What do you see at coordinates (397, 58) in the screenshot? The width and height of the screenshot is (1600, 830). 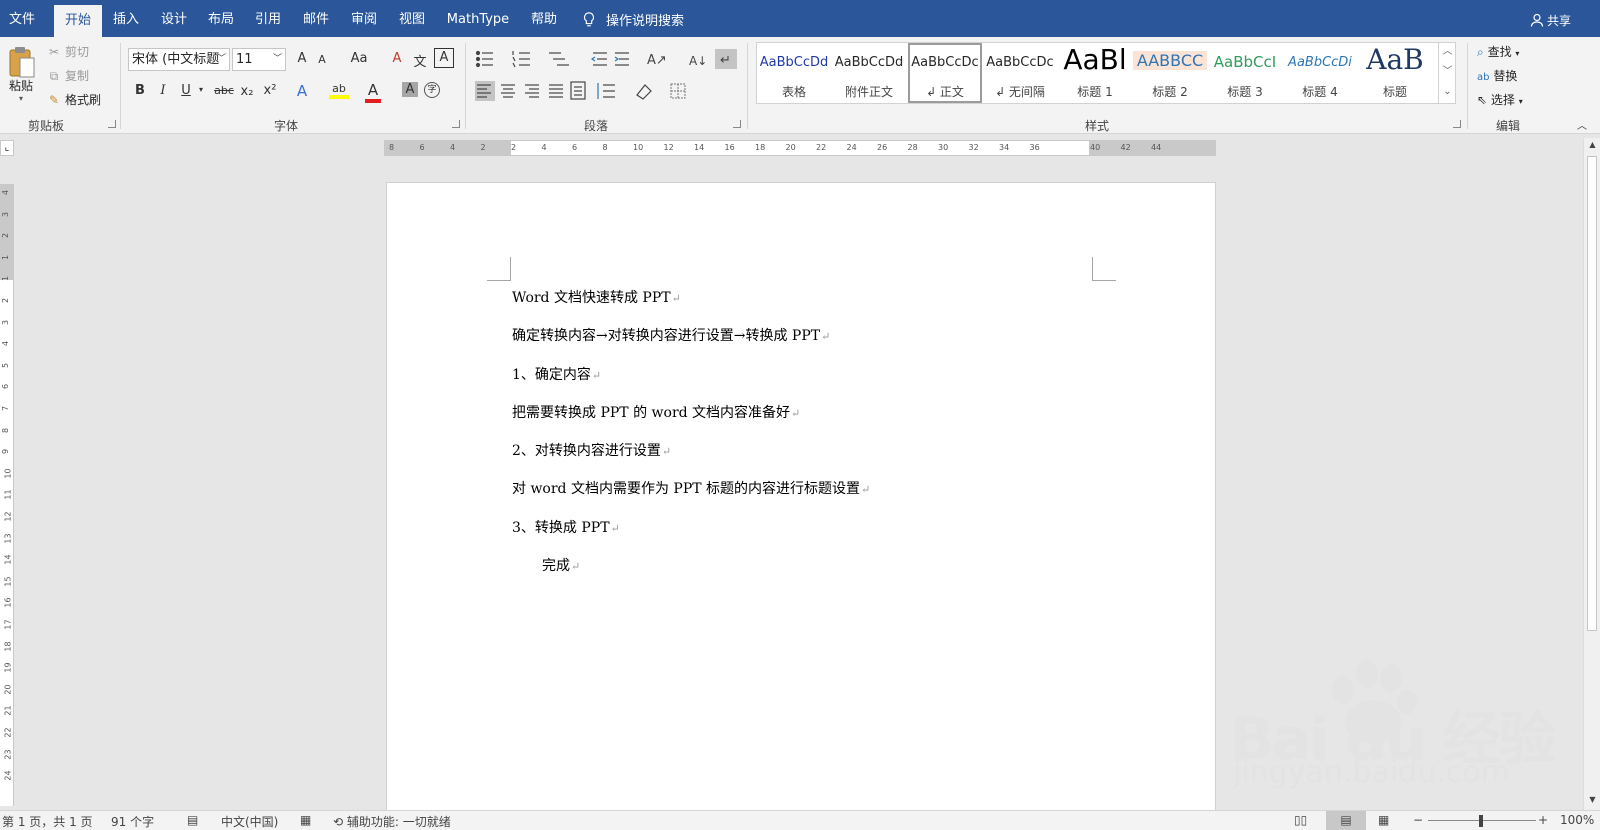 I see `clear-formatting-icon: A` at bounding box center [397, 58].